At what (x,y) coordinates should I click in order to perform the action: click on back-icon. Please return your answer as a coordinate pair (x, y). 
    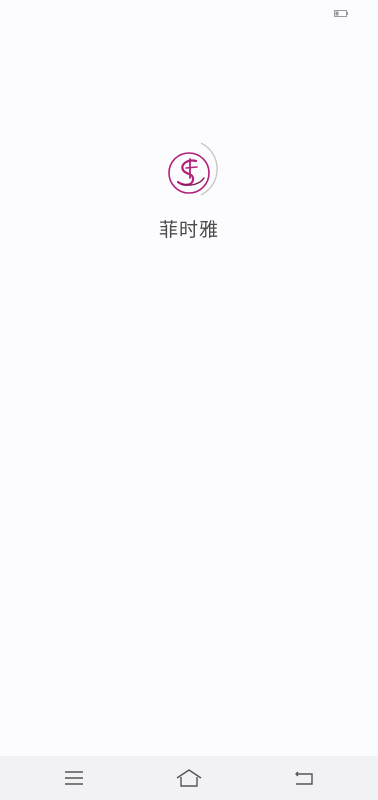
    Looking at the image, I should click on (304, 778).